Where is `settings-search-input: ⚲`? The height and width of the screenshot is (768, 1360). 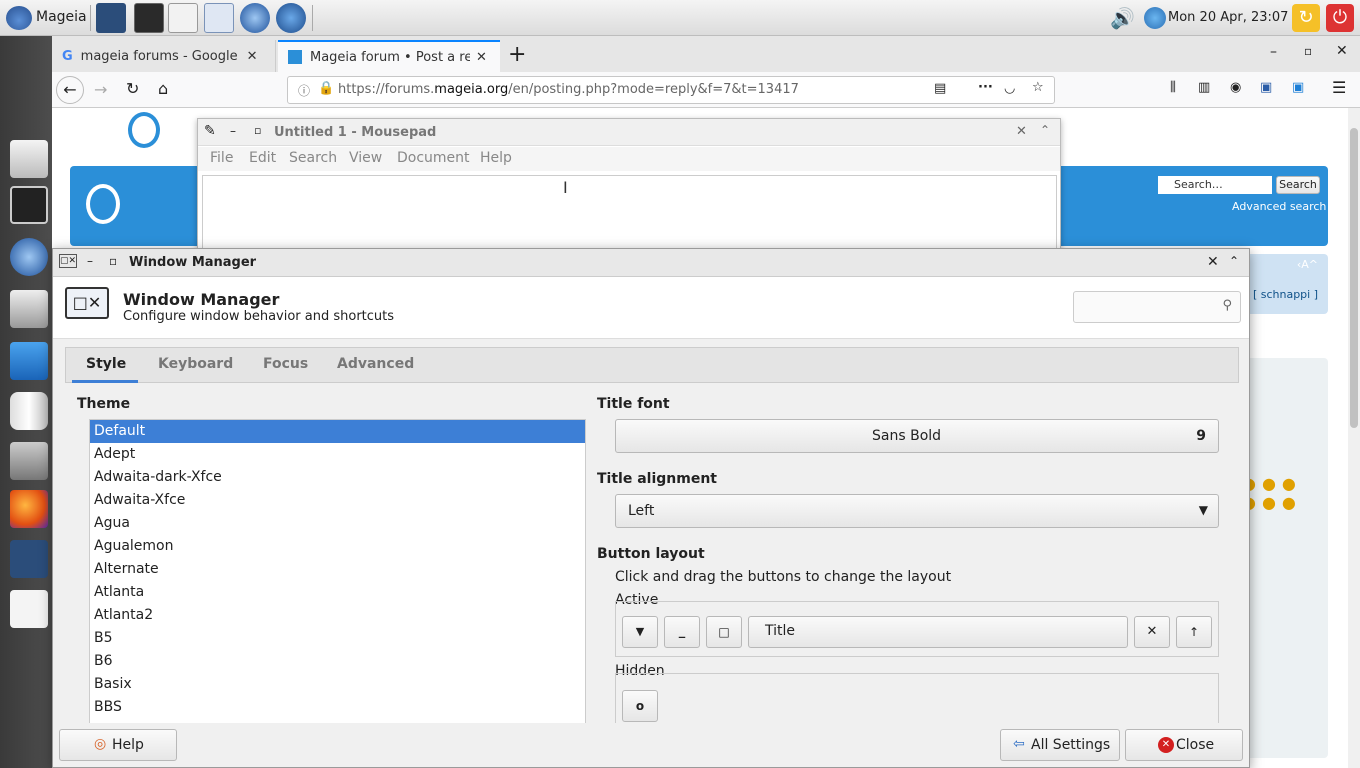
settings-search-input: ⚲ is located at coordinates (1157, 307).